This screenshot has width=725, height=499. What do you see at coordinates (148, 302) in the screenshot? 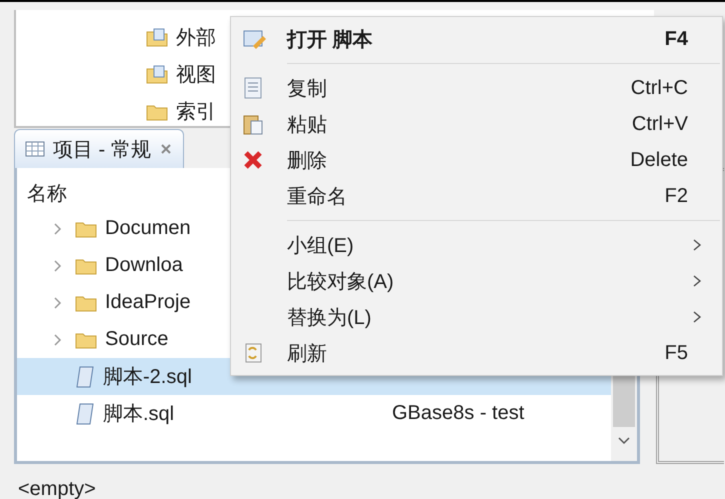
I see `folder-name: IdeaProje` at bounding box center [148, 302].